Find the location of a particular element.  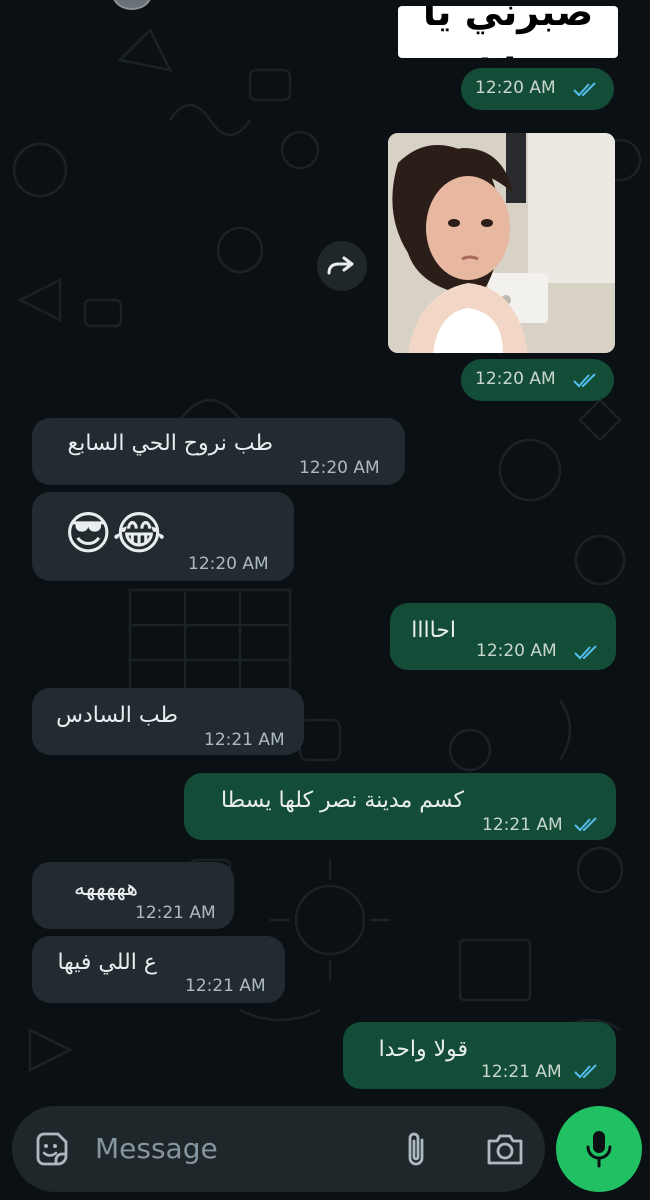

photo-content is located at coordinates (501, 243).